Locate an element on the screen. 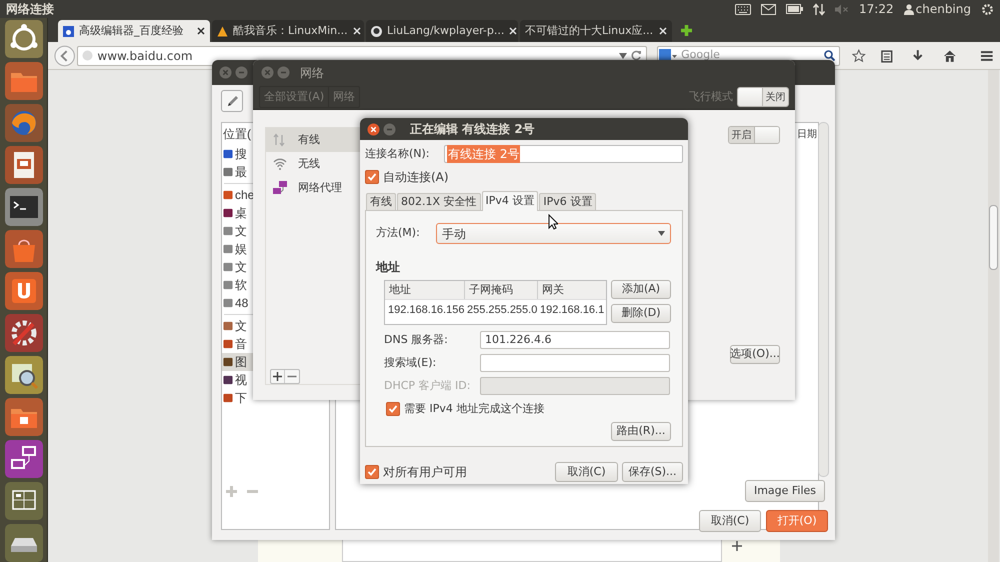 This screenshot has width=1000, height=562. selected-text: 有线连接 2号 is located at coordinates (483, 154).